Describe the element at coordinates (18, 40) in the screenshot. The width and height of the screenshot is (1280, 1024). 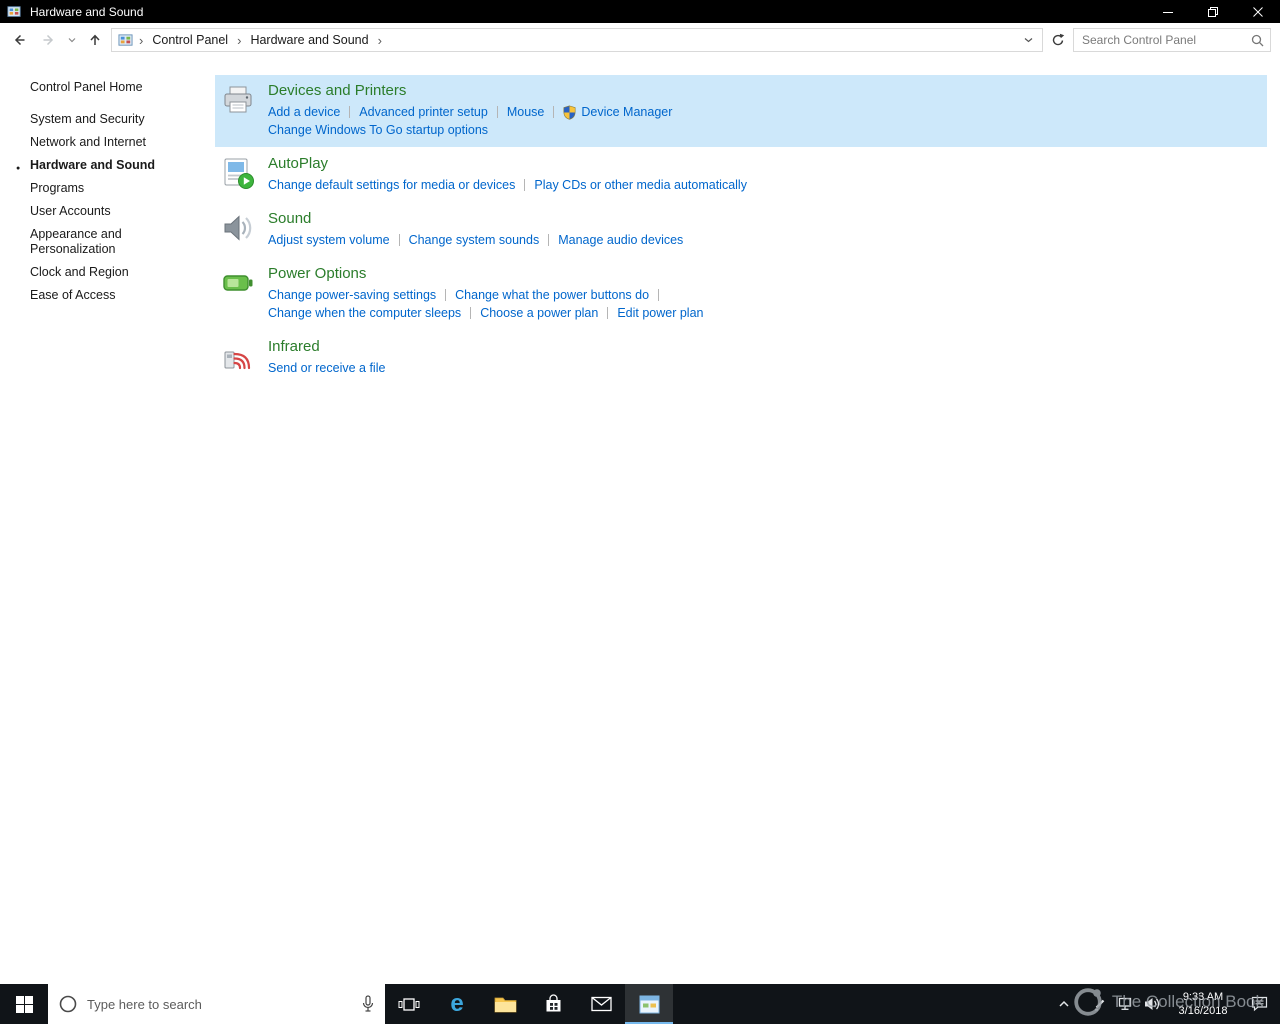
I see `back-button` at that location.